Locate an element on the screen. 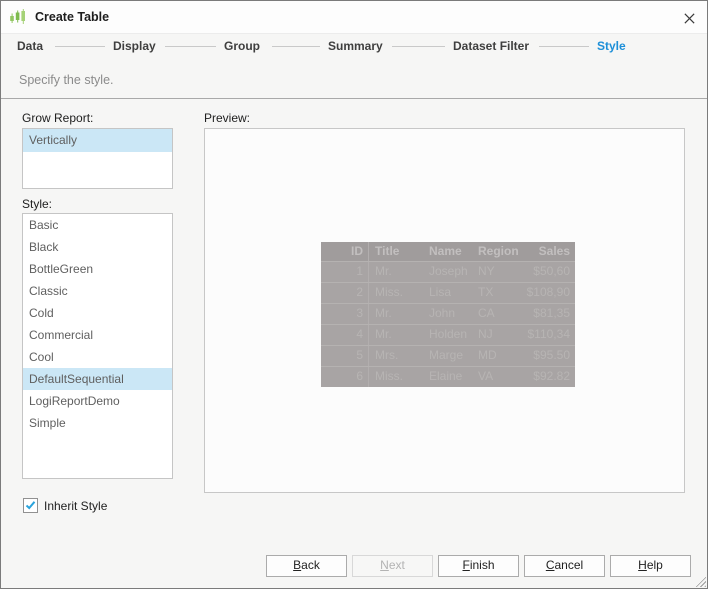  grow-report-option: Vertically is located at coordinates (97, 140).